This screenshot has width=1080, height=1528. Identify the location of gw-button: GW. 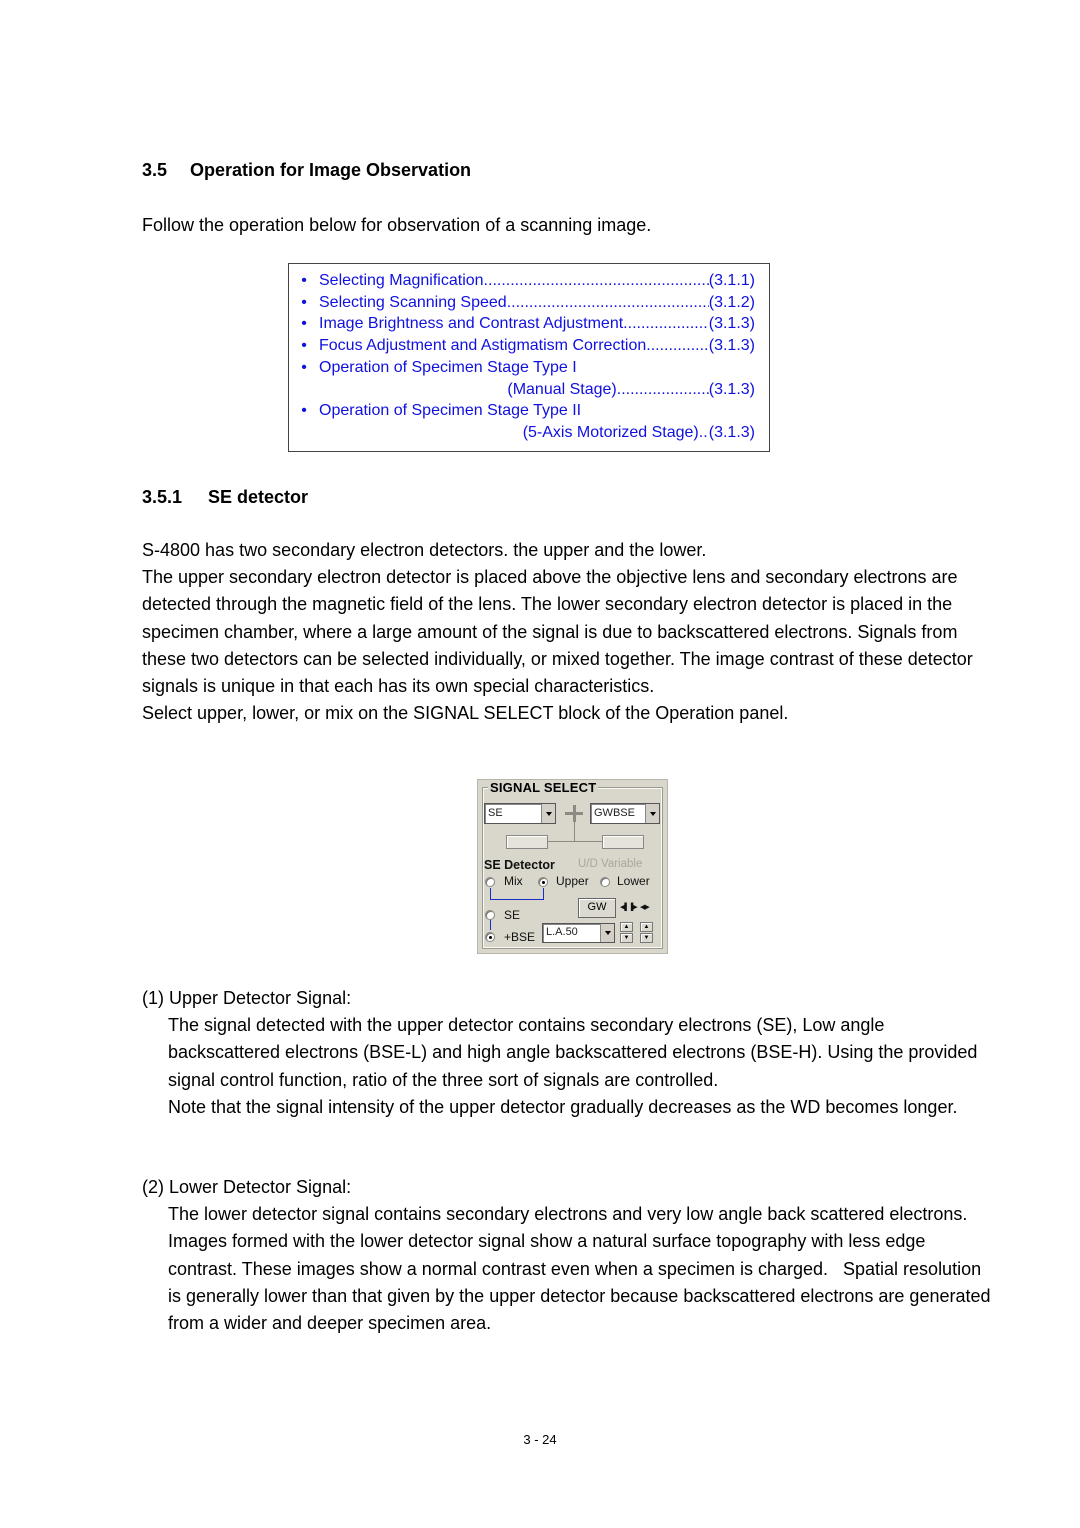
(597, 908).